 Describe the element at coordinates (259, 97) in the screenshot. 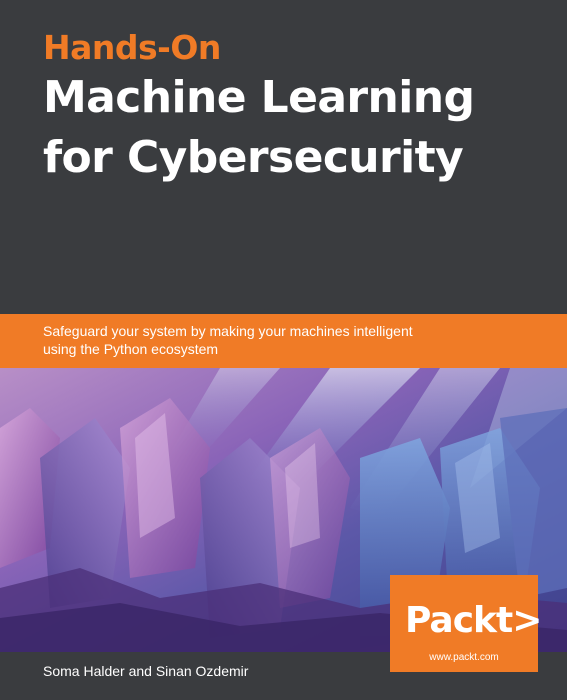

I see `title-line-1: Machine Learning` at that location.